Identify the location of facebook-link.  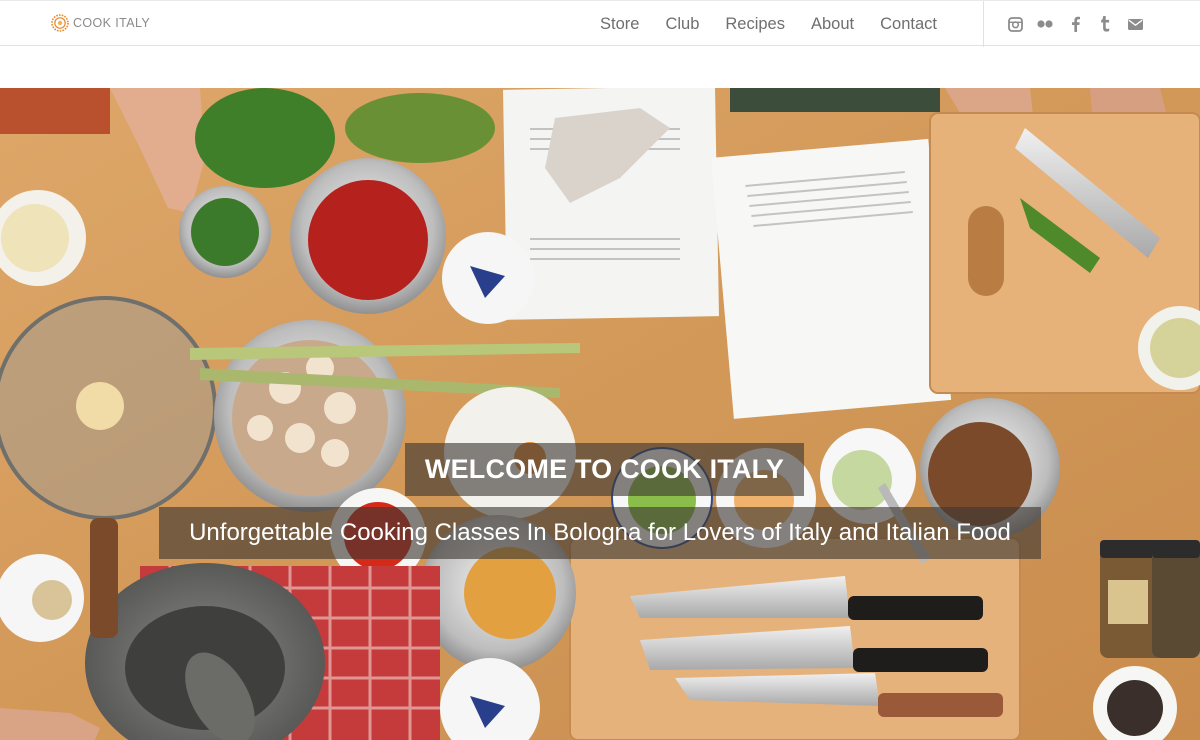
(1075, 24).